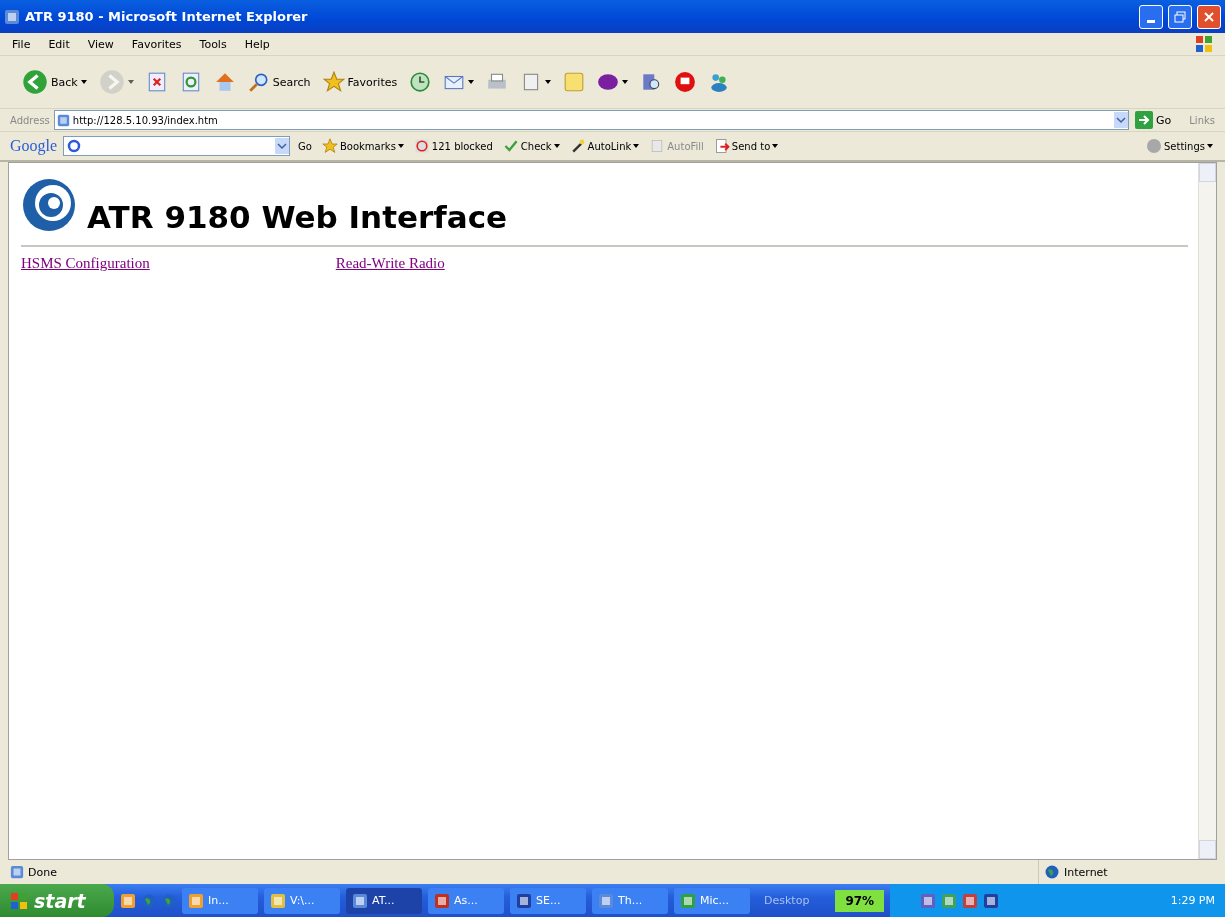 This screenshot has height=917, width=1225. I want to click on start-button: start, so click(57, 900).